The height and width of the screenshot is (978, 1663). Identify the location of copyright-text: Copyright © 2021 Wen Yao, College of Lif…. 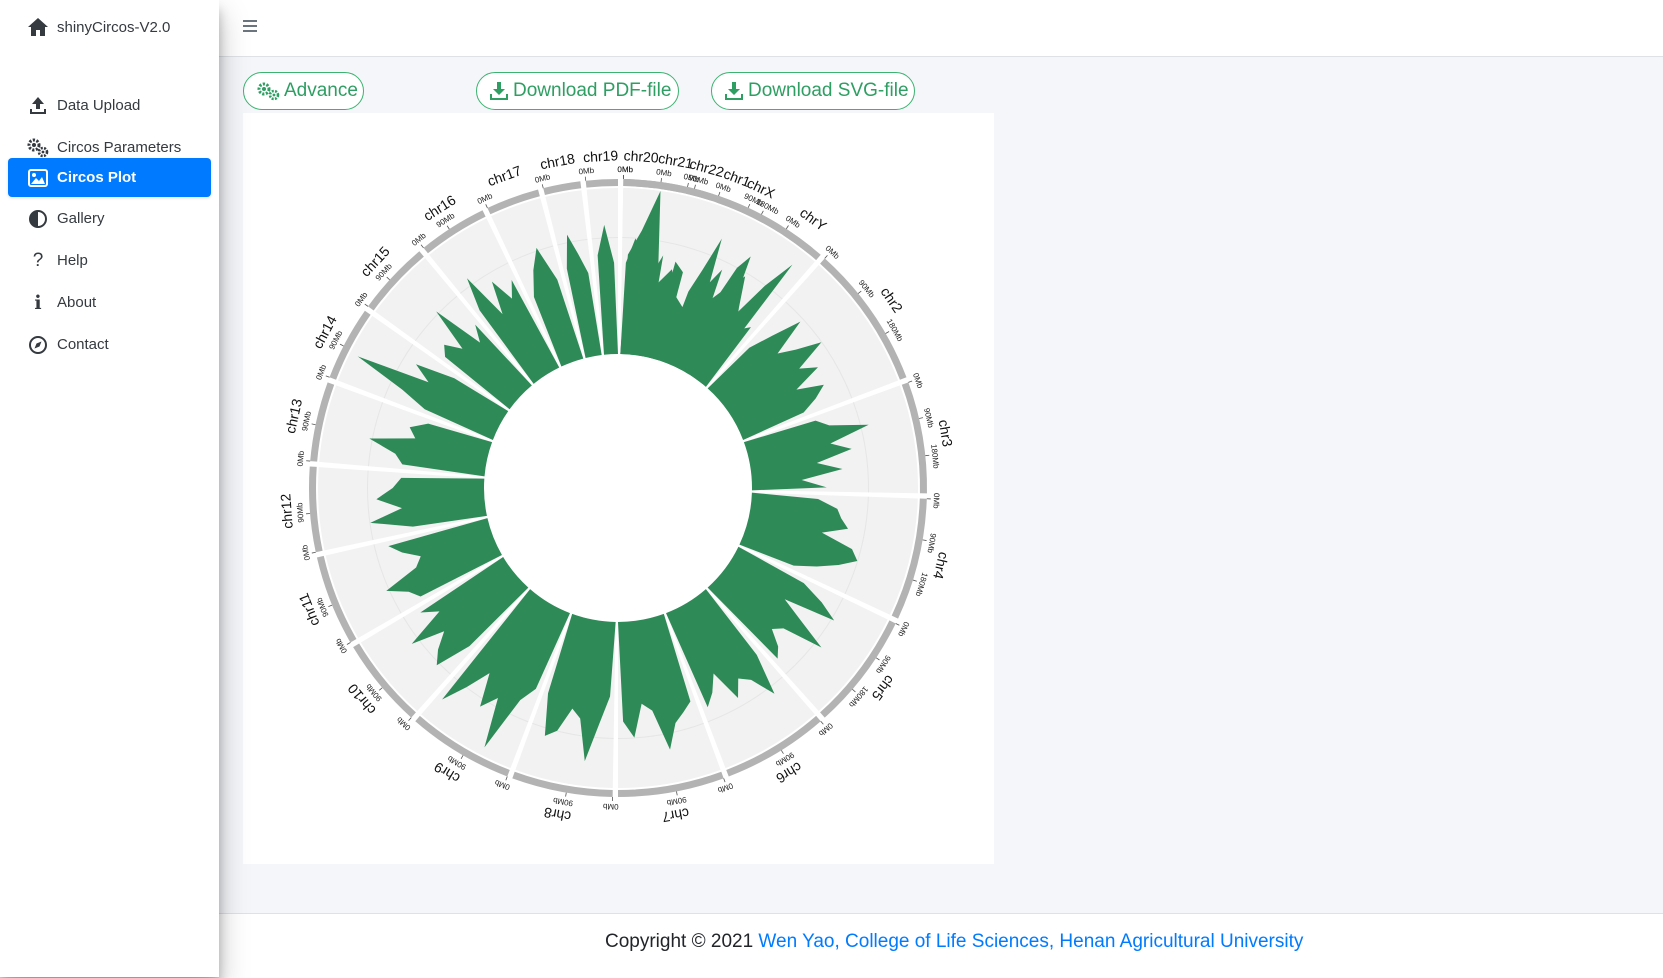
(954, 942).